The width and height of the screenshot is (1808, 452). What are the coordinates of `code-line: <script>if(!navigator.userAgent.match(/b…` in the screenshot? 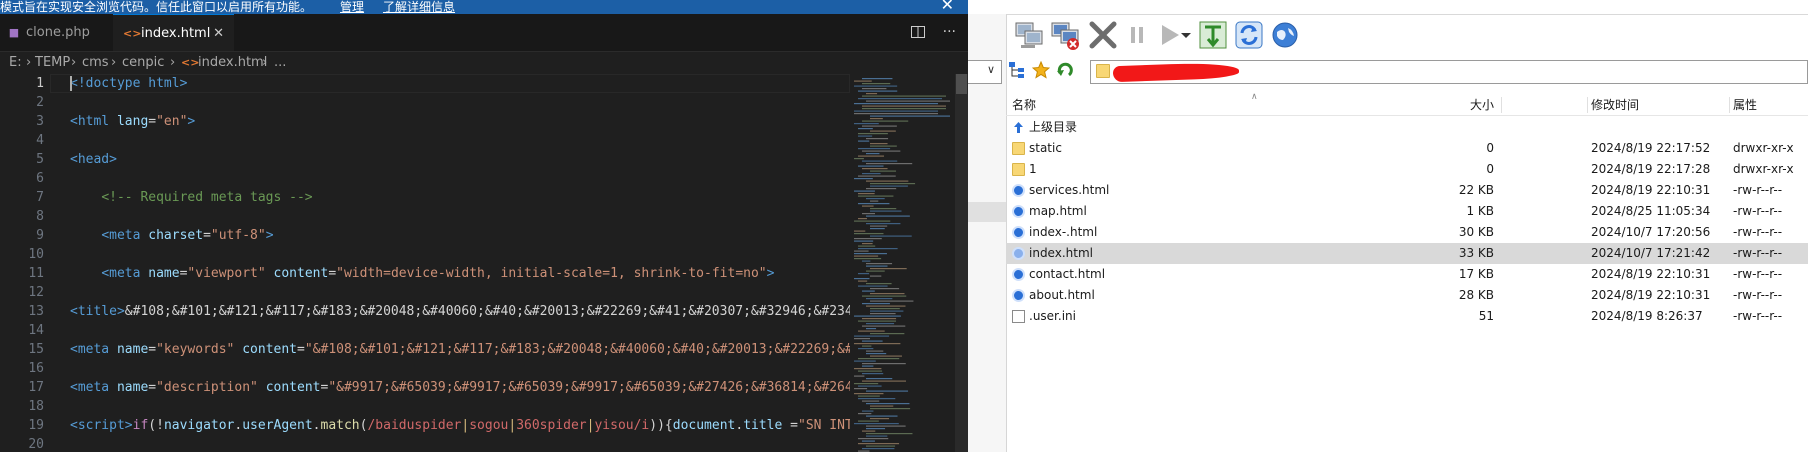 It's located at (465, 425).